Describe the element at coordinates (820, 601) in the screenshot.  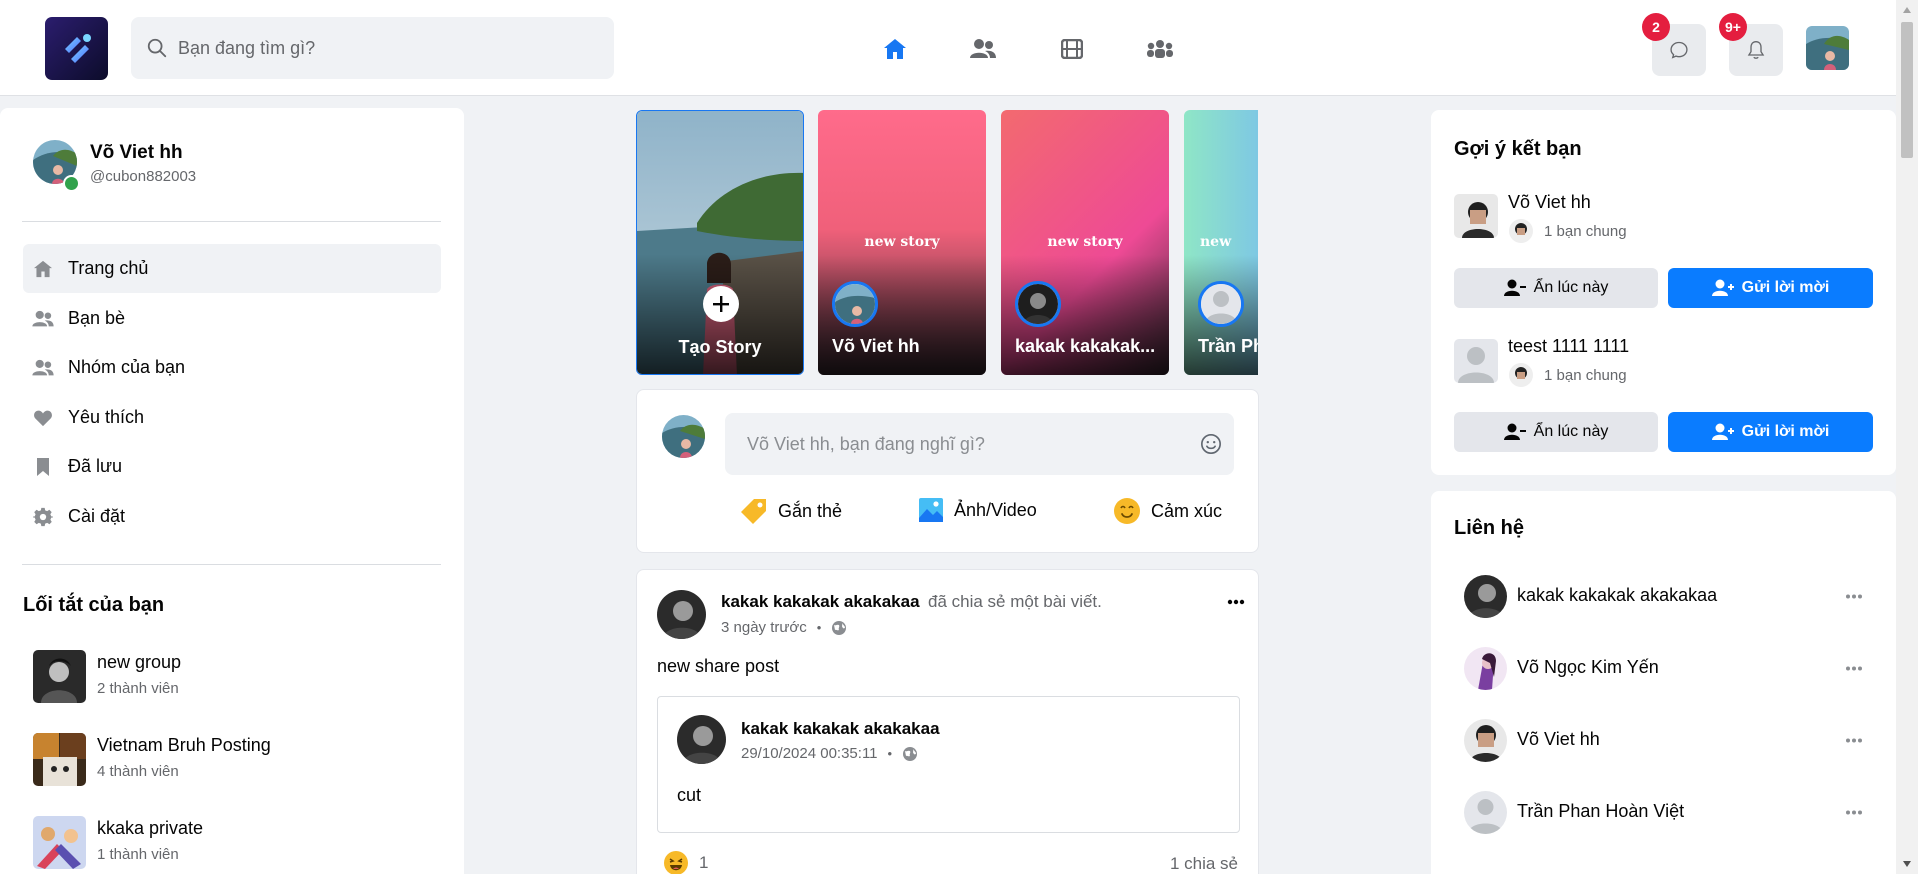
I see `post-author: kakak kakakak akakakaa` at that location.